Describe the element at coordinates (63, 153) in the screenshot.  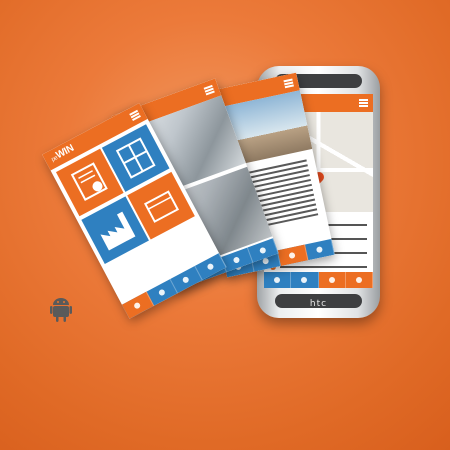
I see `app-logo: peWIN` at that location.